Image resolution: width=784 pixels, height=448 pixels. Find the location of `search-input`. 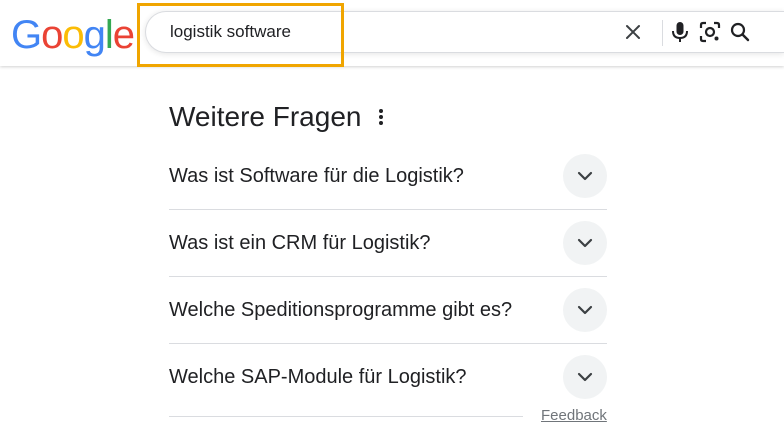

search-input is located at coordinates (360, 32).